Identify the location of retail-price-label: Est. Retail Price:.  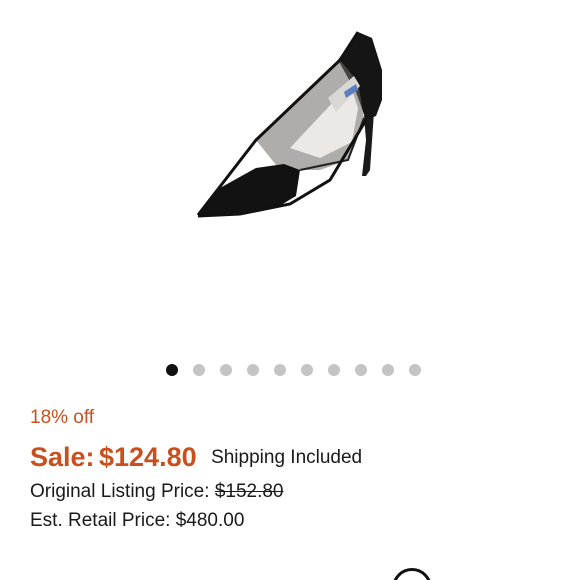
(100, 520).